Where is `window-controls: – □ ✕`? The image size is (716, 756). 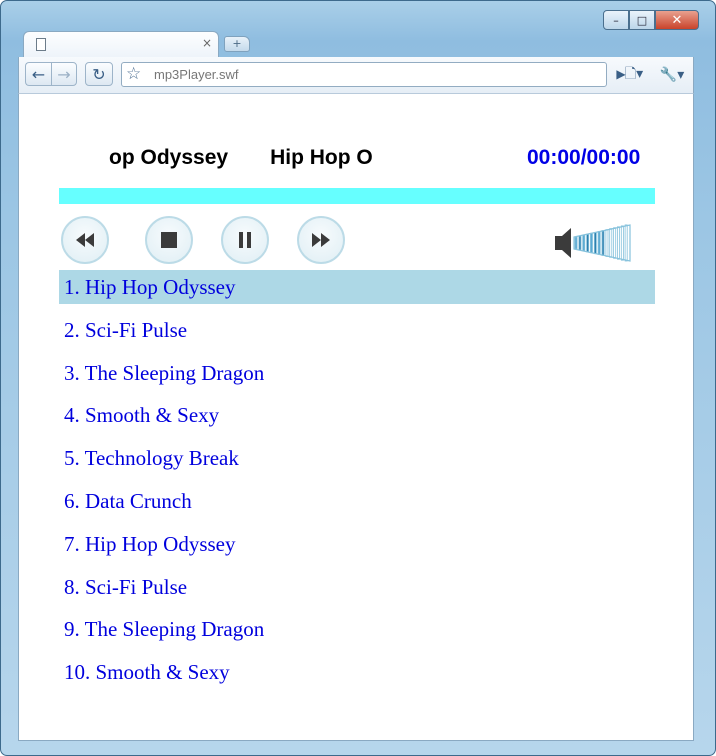 window-controls: – □ ✕ is located at coordinates (651, 21).